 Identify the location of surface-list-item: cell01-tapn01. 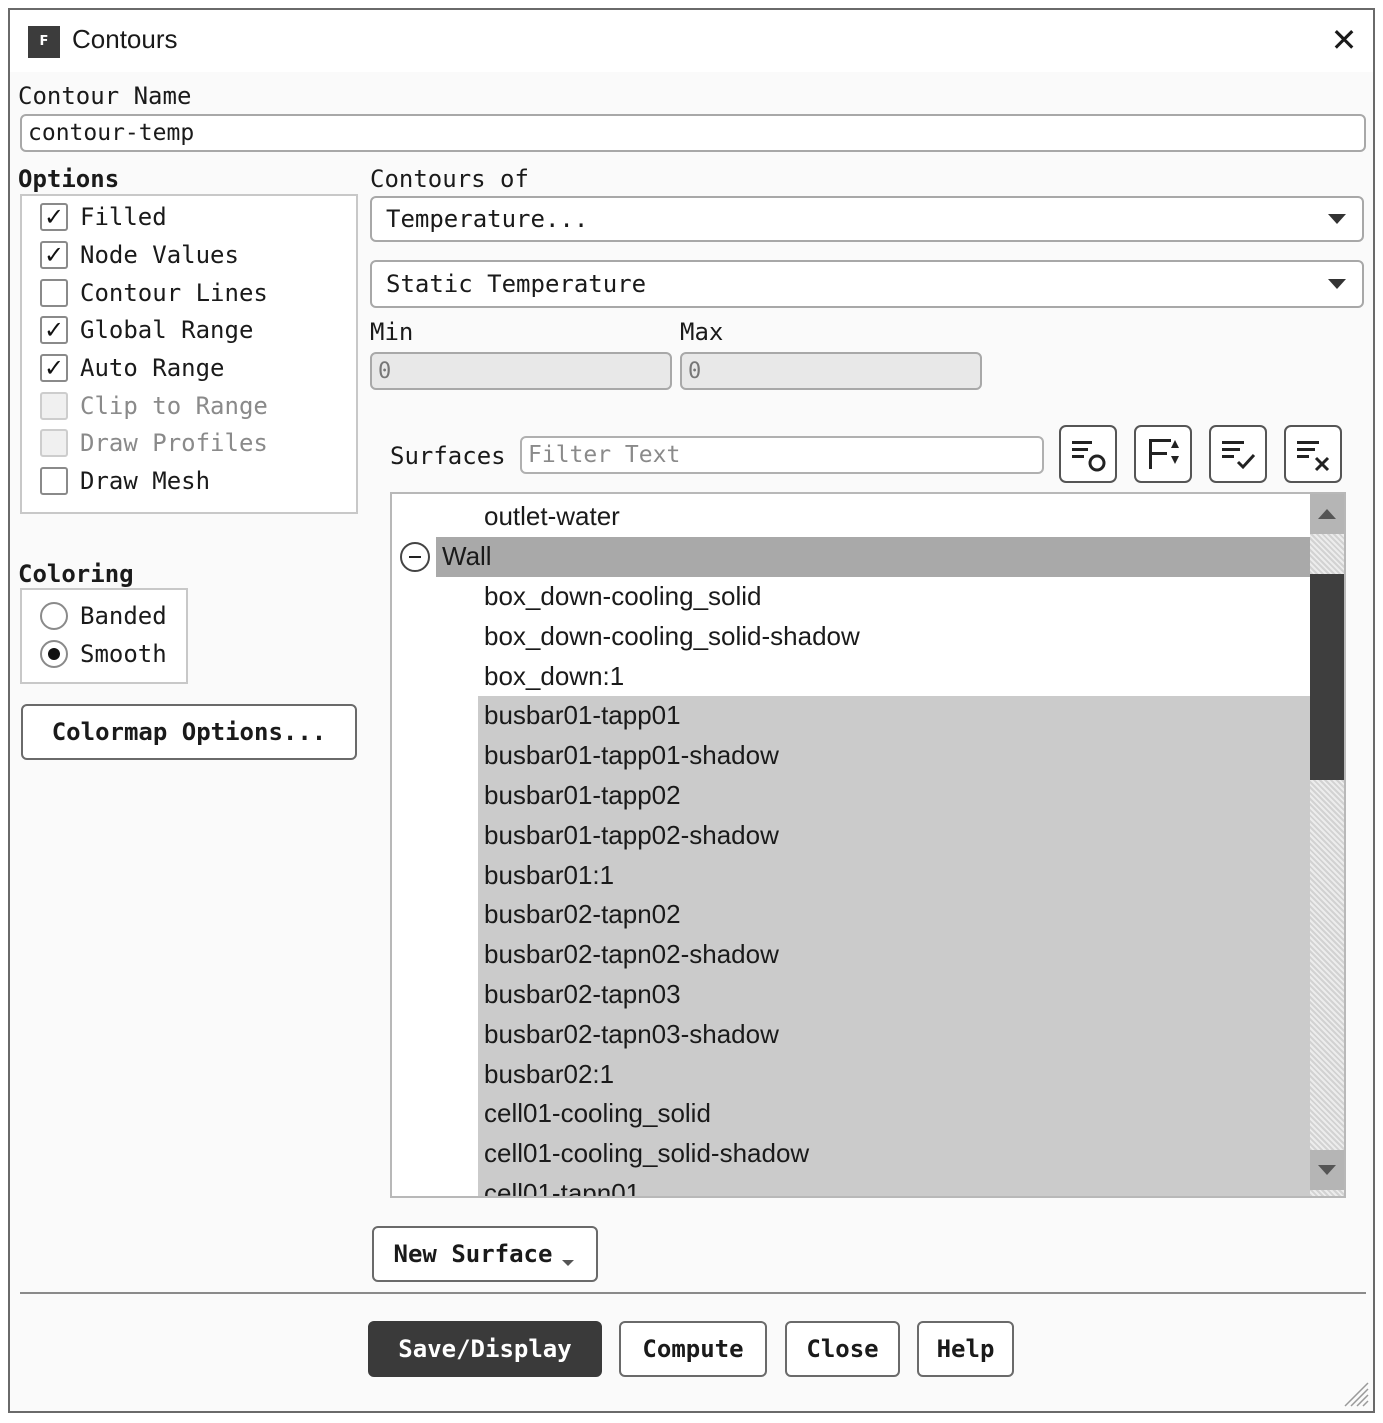
(851, 1185).